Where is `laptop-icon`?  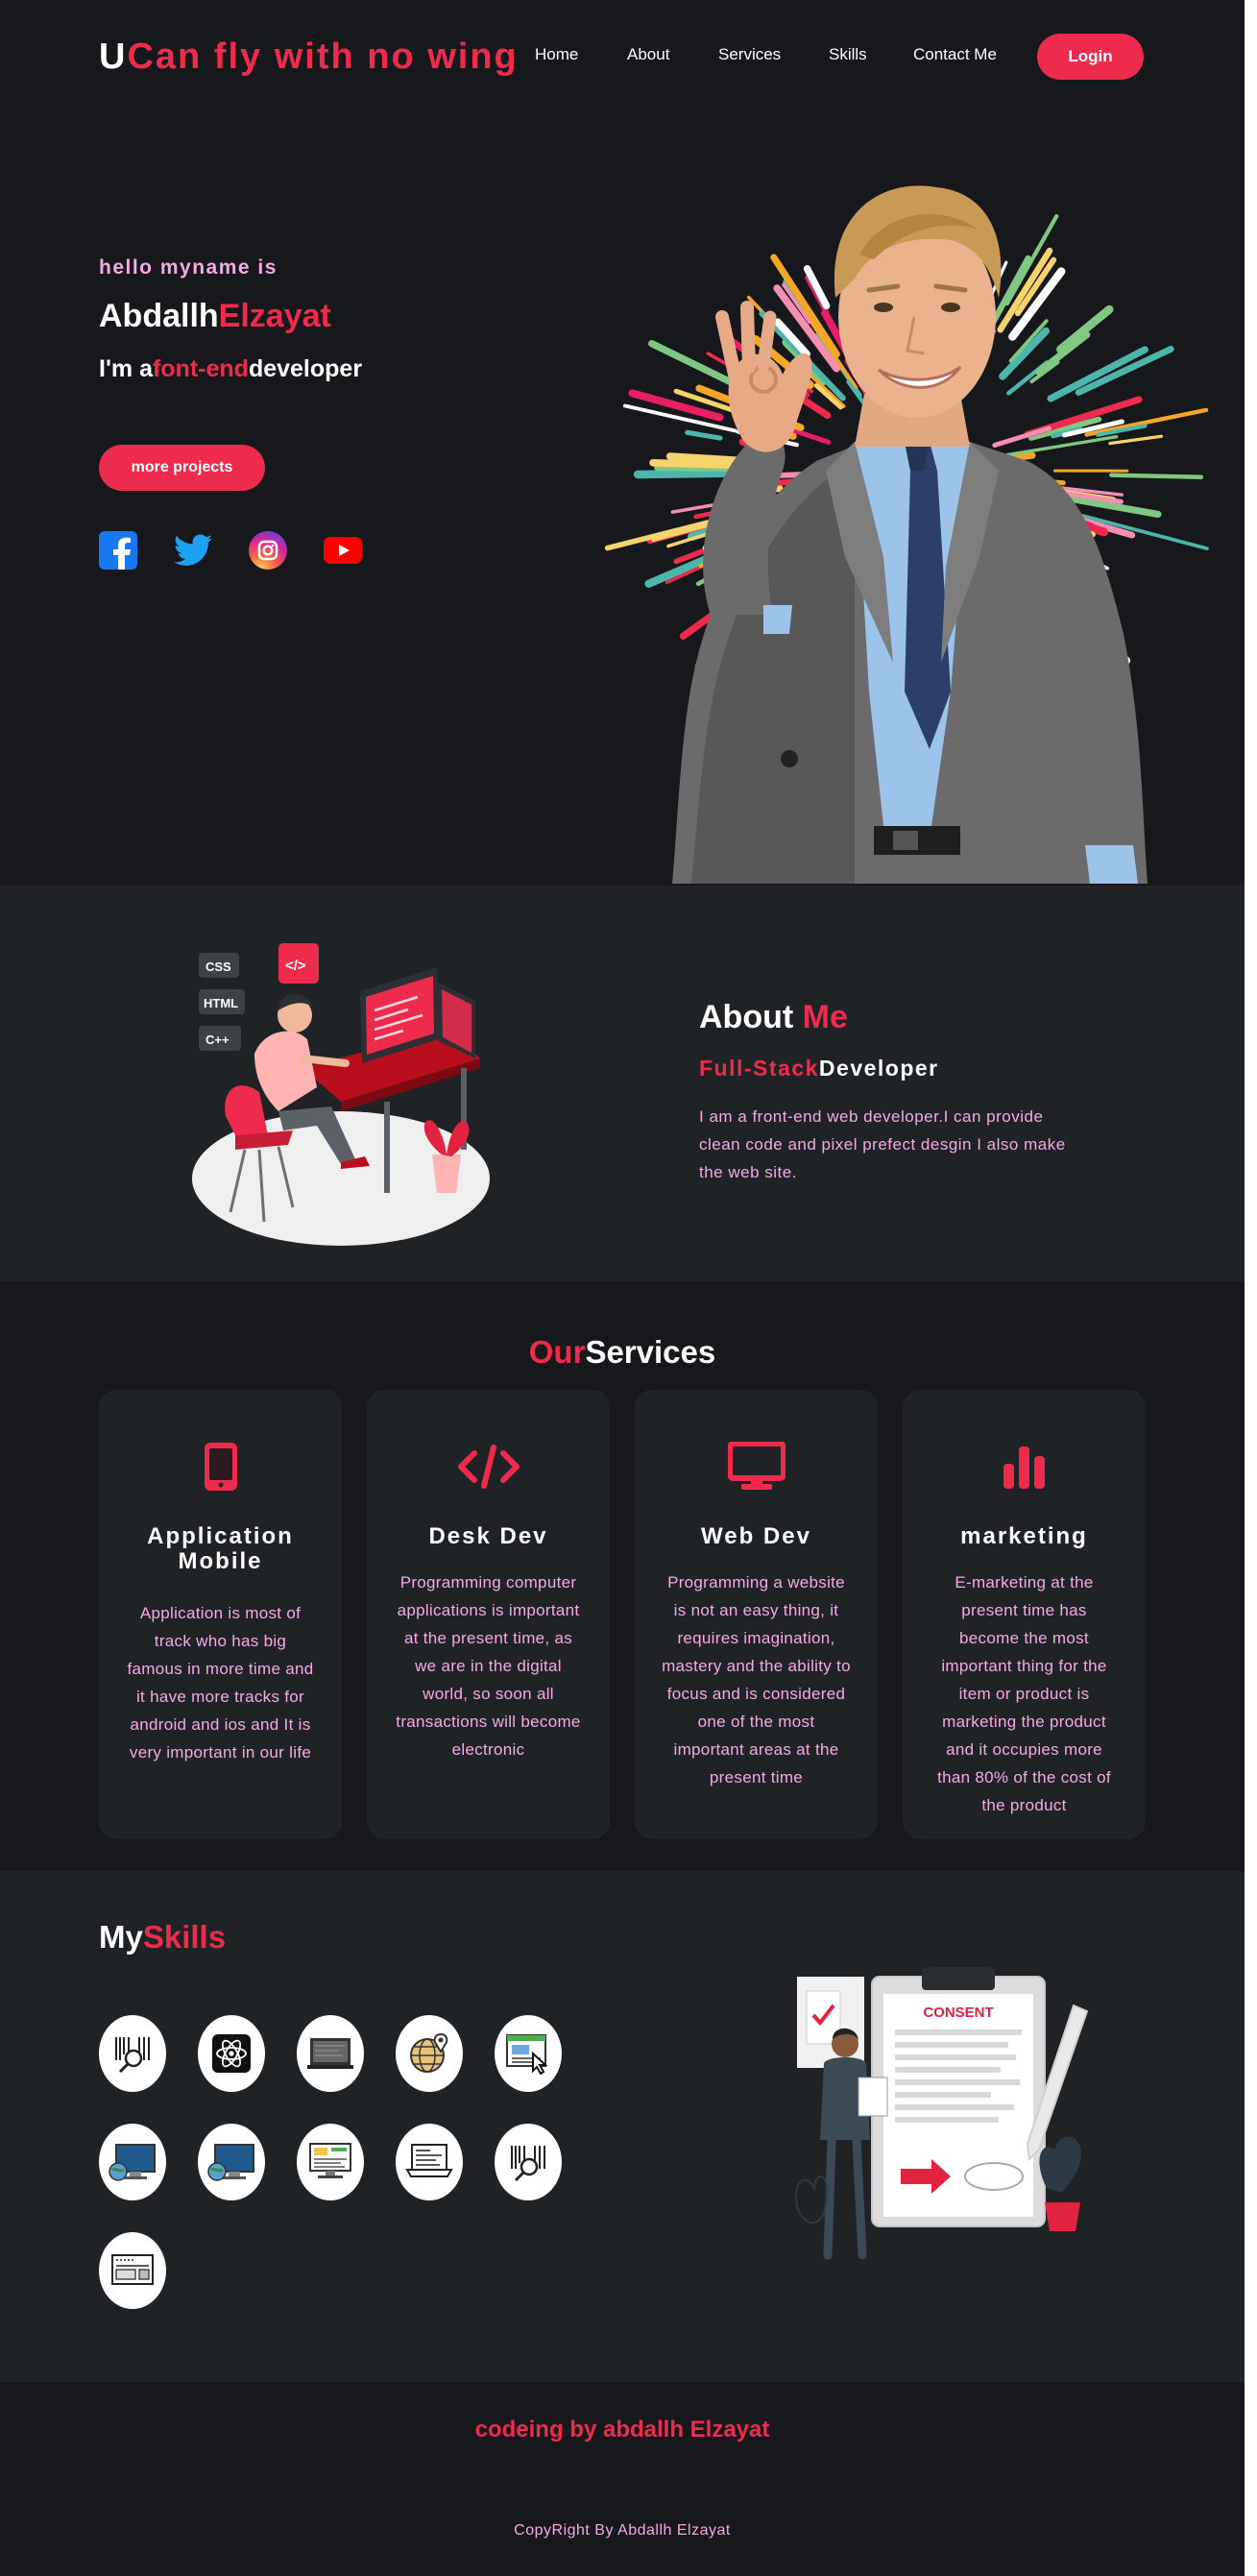
laptop-icon is located at coordinates (330, 2053).